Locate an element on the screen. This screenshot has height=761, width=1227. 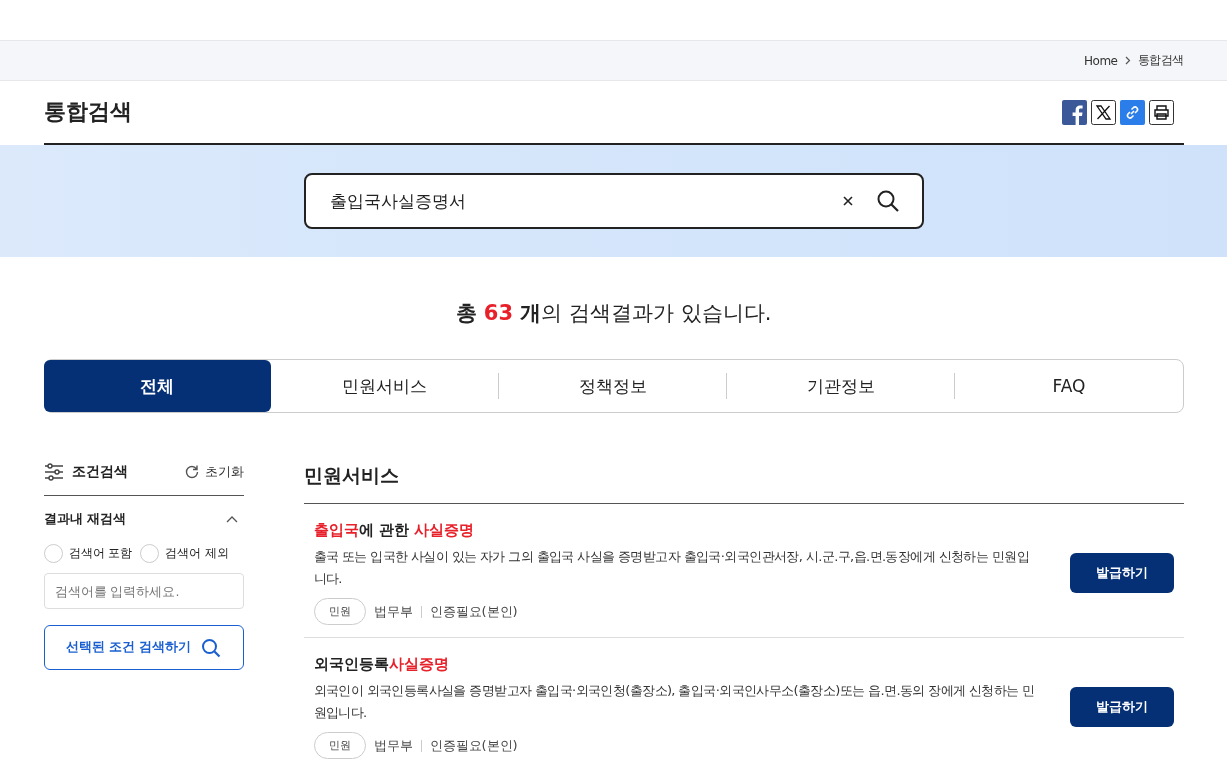
result-description: 출국 또는 입국한 사실이 있는 자가 그의 출입국 사실을 증명받고자 출입국·외국인관서장, 시.군.구,읍.면.동장에게 신청하는 민원입니다. is located at coordinates (671, 568).